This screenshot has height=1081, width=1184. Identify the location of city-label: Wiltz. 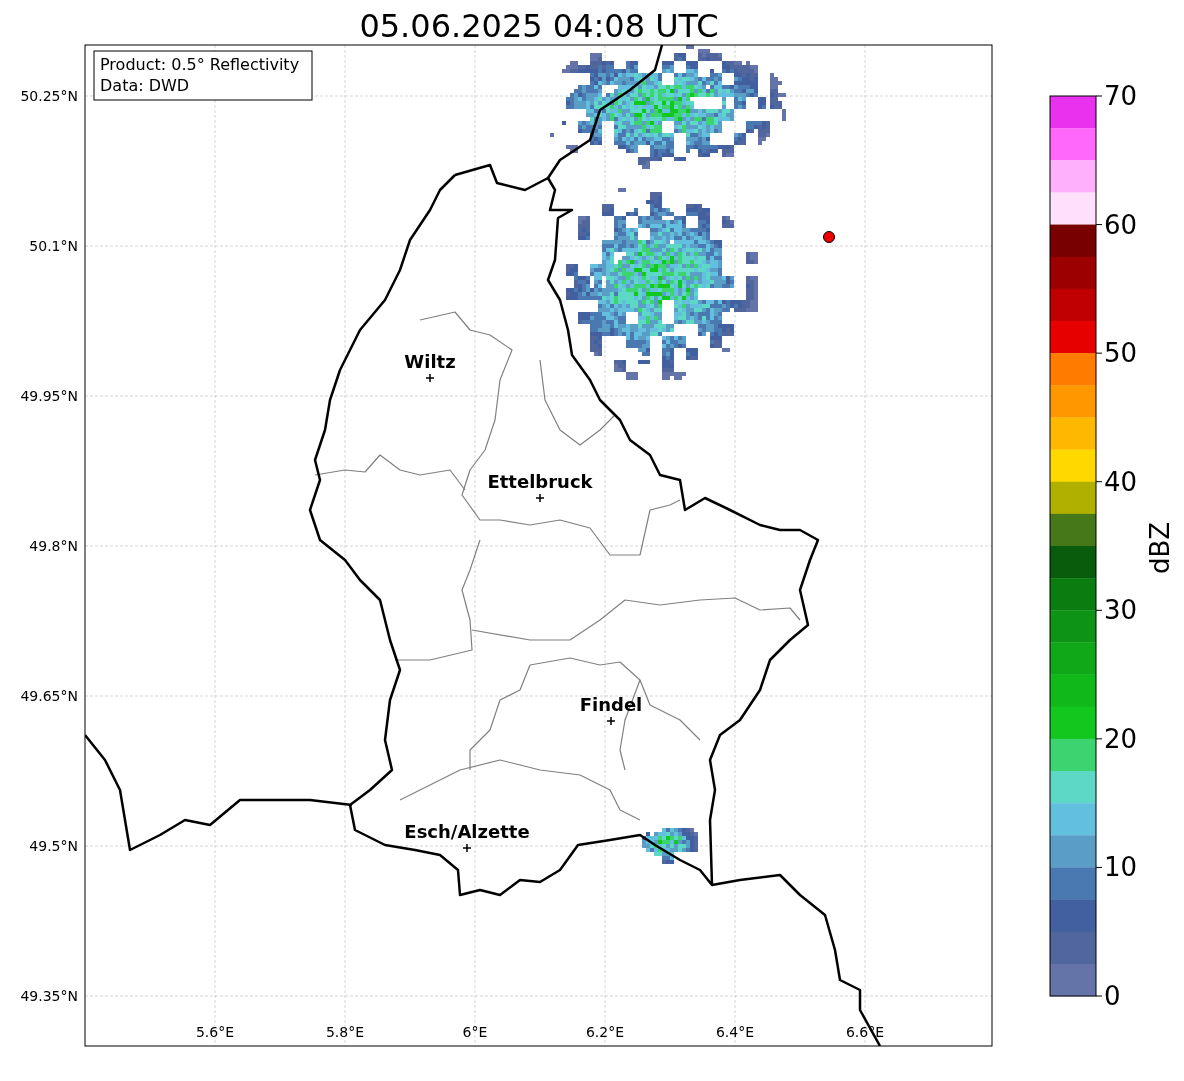
(430, 361).